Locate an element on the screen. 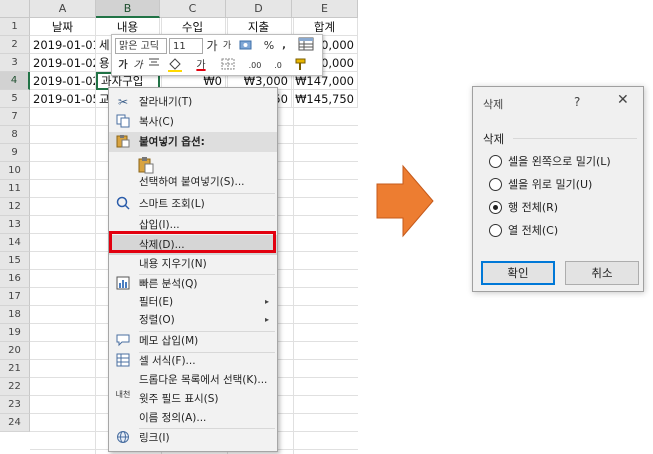  option-entire-row: 행 전체(R) is located at coordinates (564, 208).